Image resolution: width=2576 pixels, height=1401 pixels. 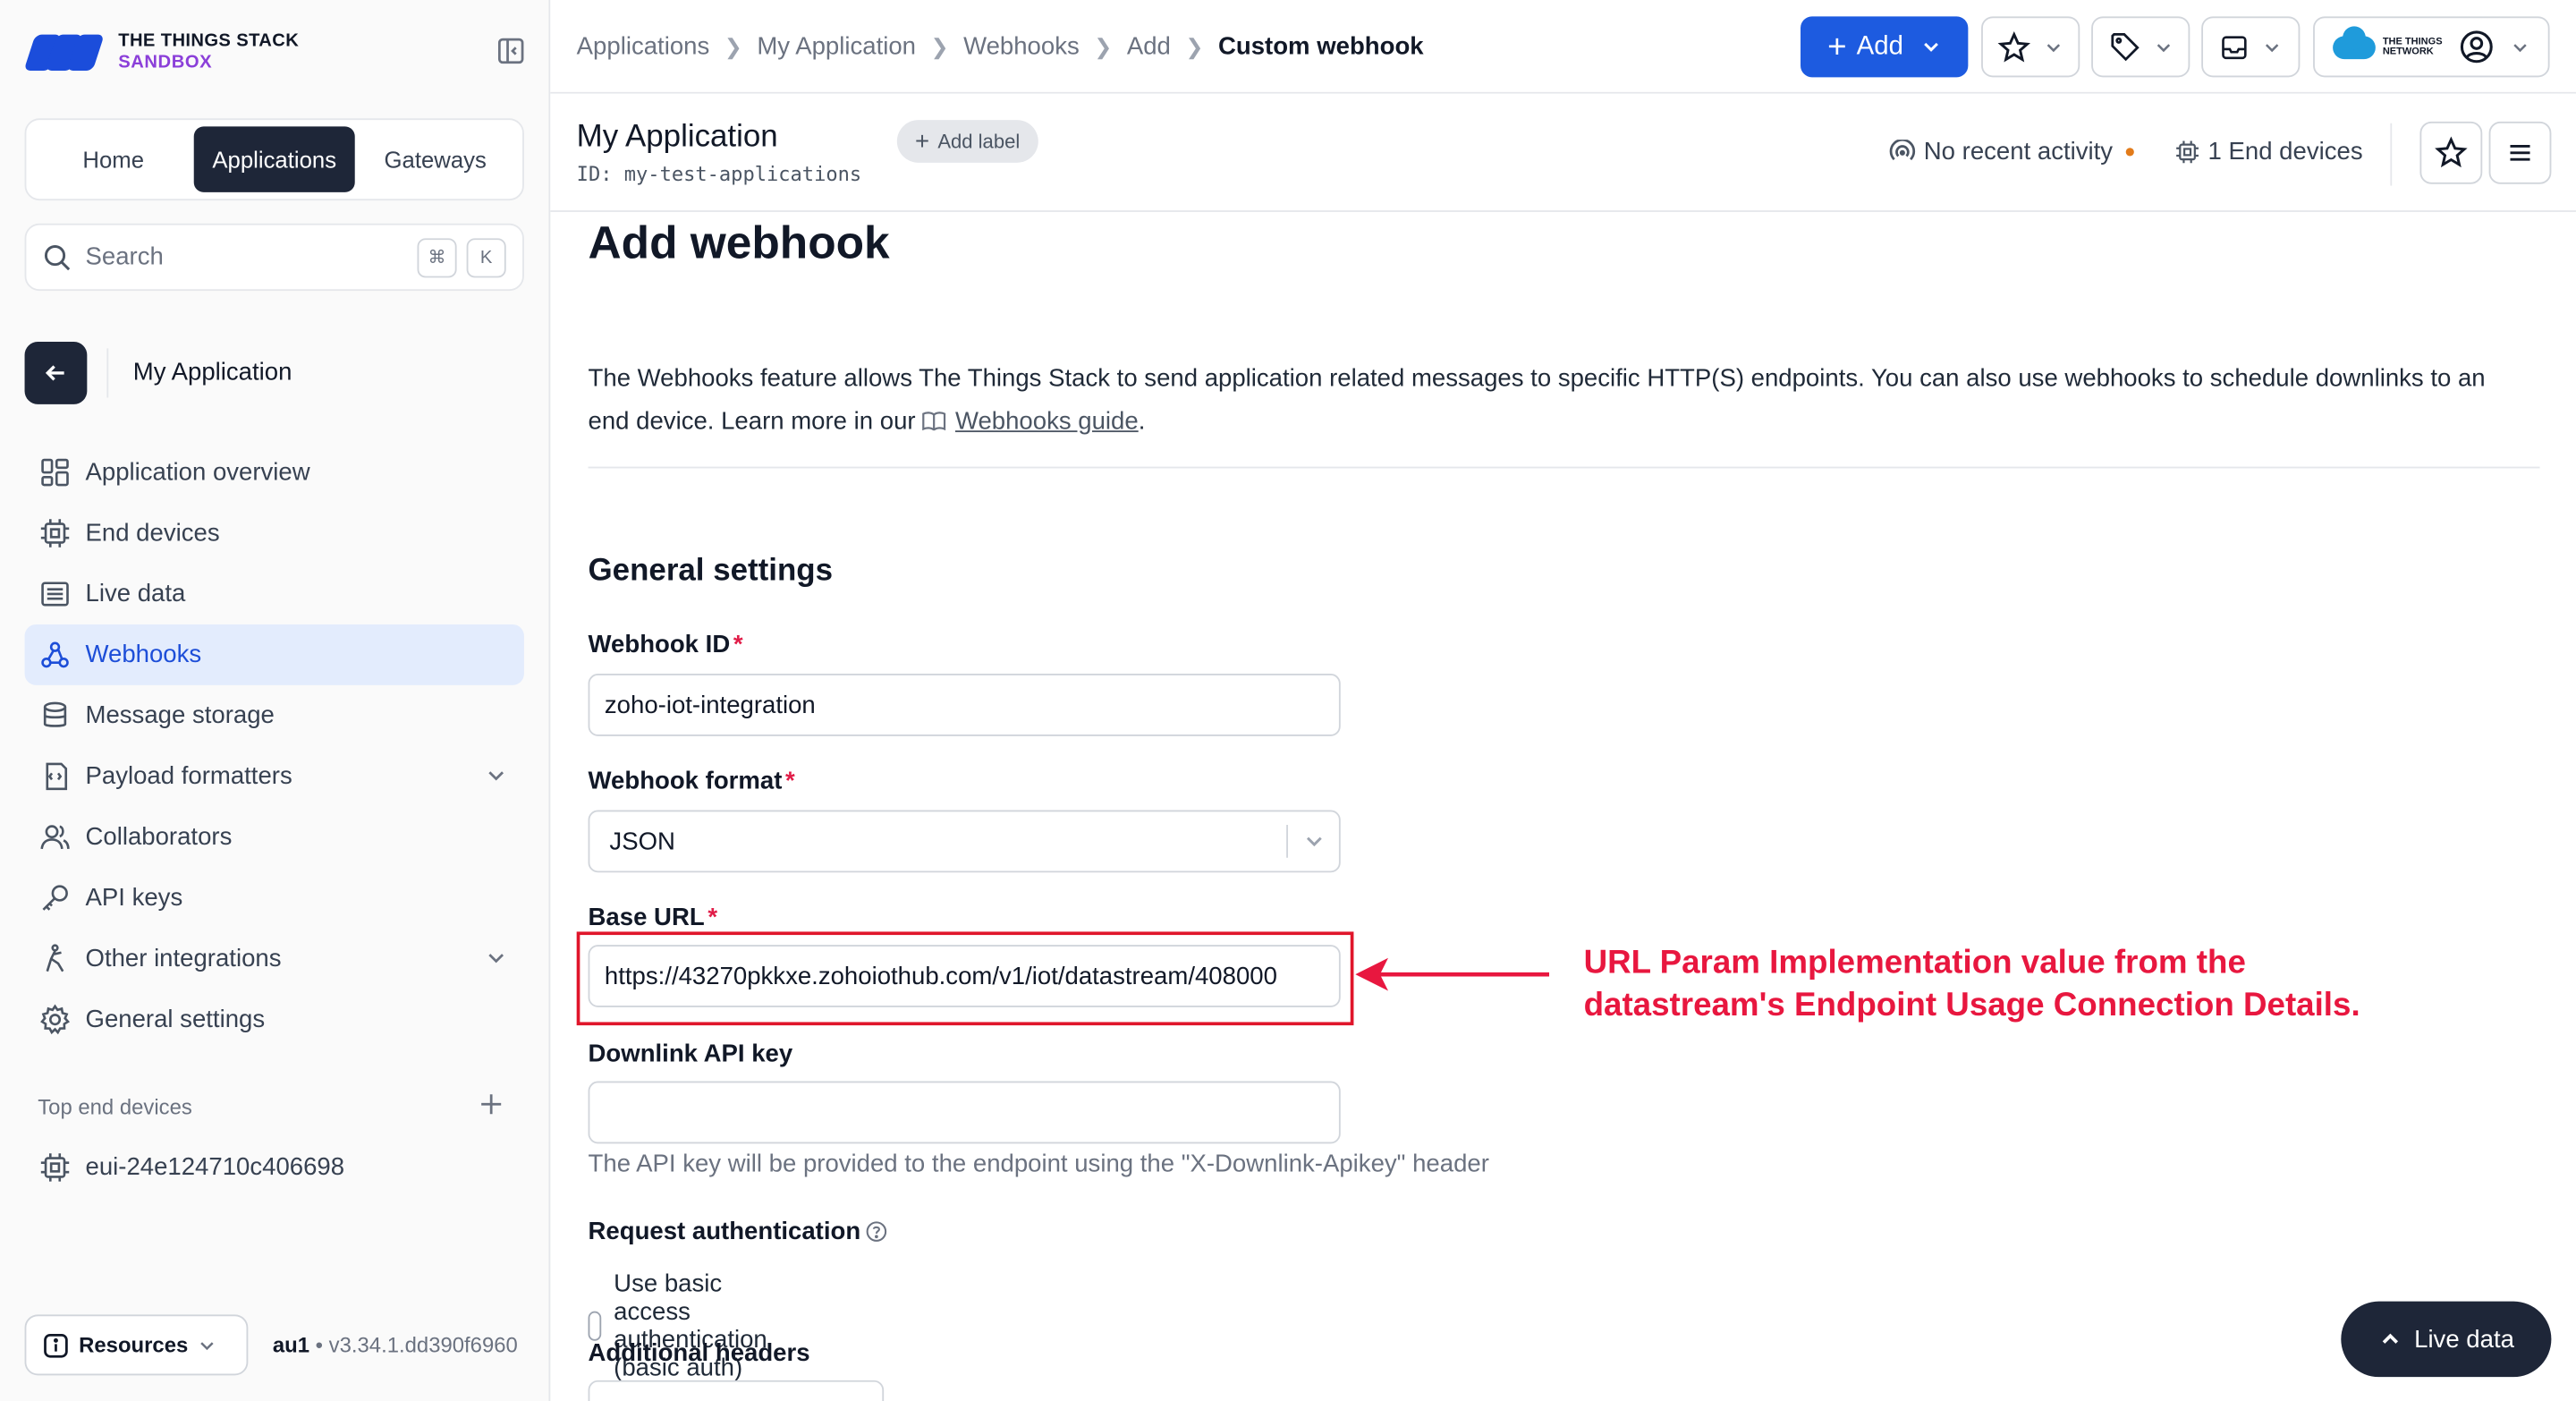 I want to click on sidebar-item-message-storage: Message storage, so click(x=274, y=715).